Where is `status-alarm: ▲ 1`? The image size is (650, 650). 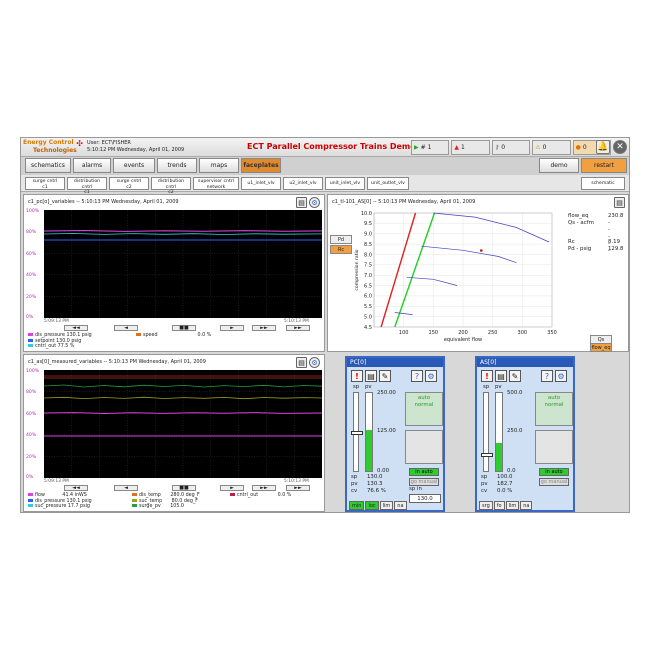 status-alarm: ▲ 1 is located at coordinates (470, 147).